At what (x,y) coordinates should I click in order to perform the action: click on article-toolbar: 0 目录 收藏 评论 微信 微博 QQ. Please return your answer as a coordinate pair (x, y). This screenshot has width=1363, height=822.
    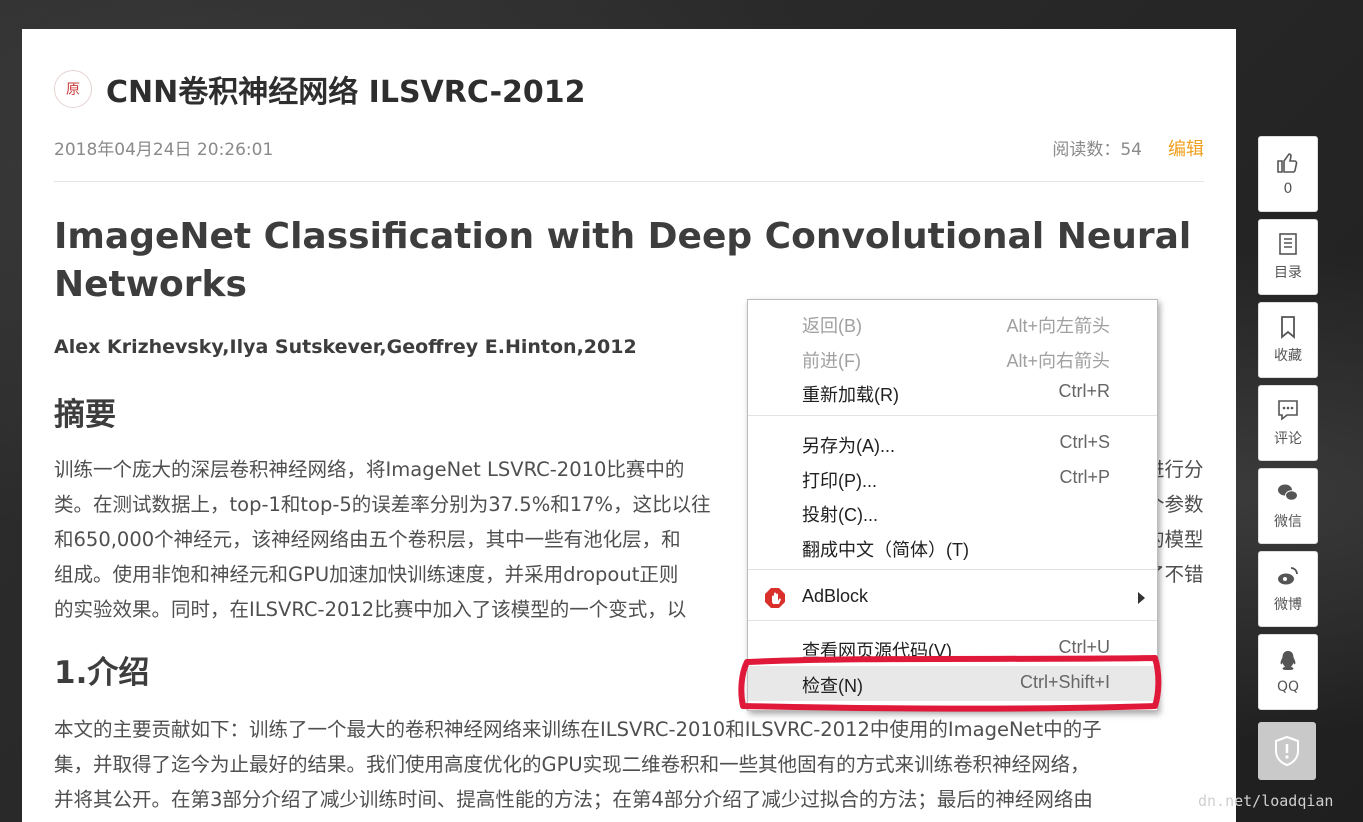
    Looking at the image, I should click on (1288, 458).